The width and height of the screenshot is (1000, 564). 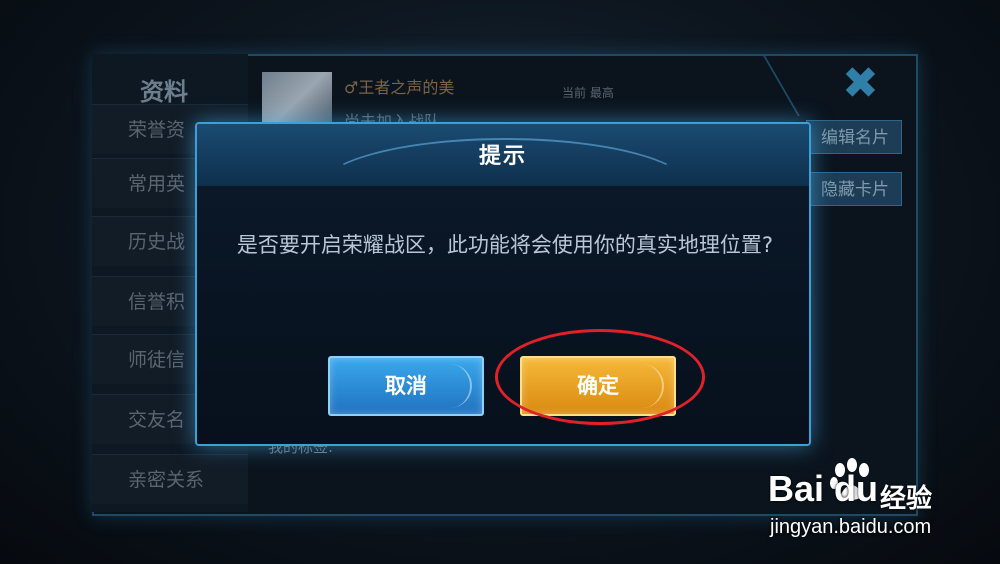 I want to click on dialog-header: 提示, so click(x=503, y=156).